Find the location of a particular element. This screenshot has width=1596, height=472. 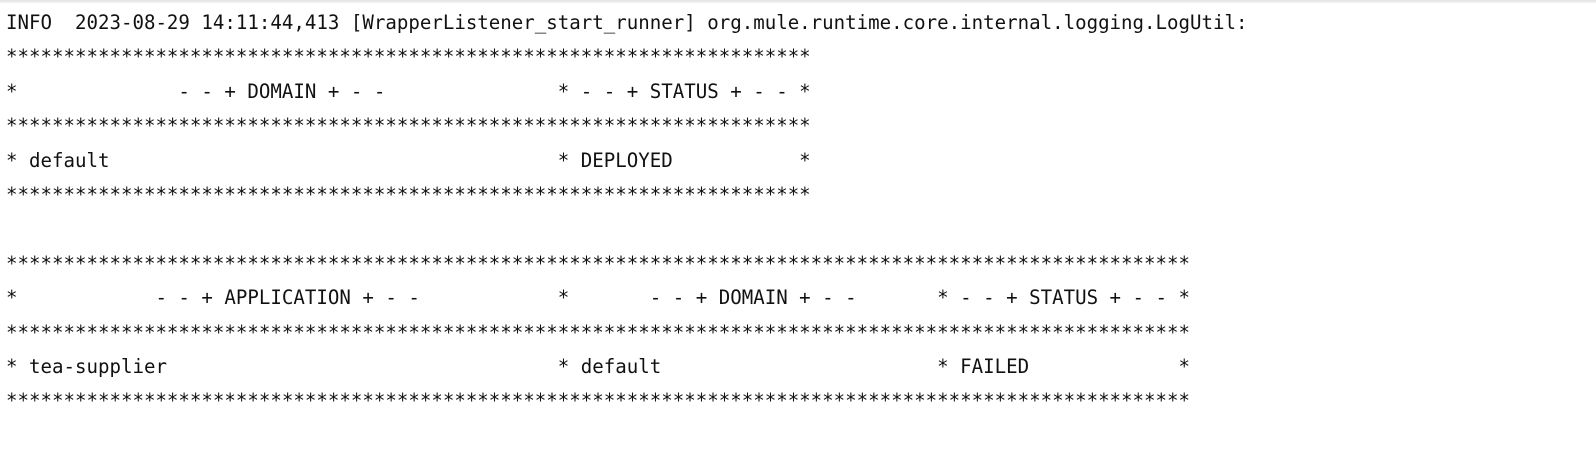

app-table-row-tea-supplier: * tea-supplier * default * FAILED * is located at coordinates (598, 366).